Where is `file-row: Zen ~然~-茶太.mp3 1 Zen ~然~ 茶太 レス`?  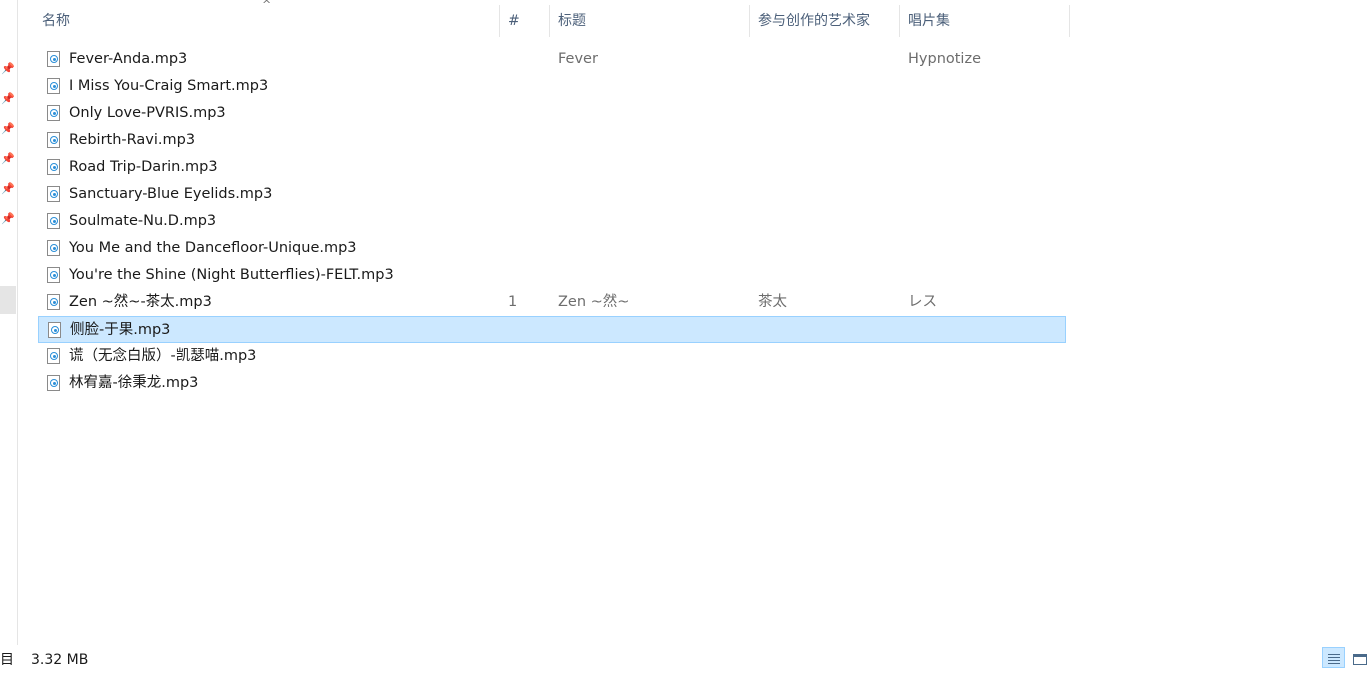 file-row: Zen ~然~-茶太.mp3 1 Zen ~然~ 茶太 レス is located at coordinates (552, 302).